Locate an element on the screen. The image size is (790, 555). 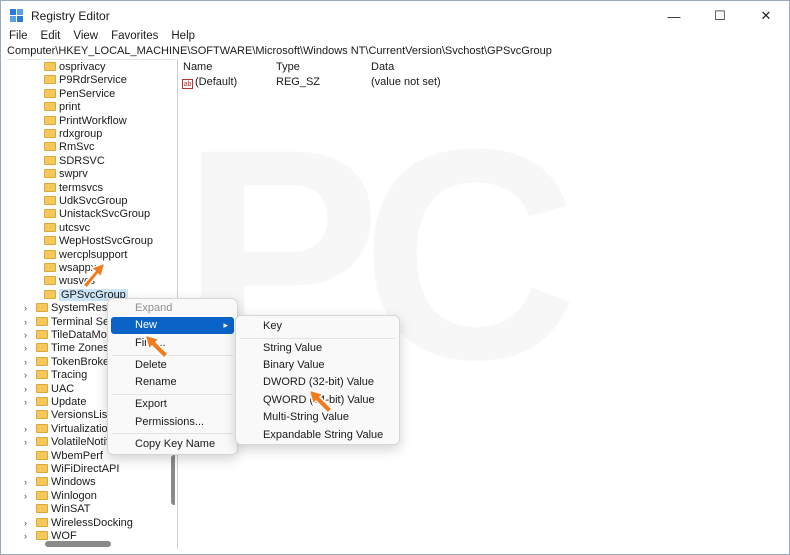
tree-node-label: Update is located at coordinates (69, 402).